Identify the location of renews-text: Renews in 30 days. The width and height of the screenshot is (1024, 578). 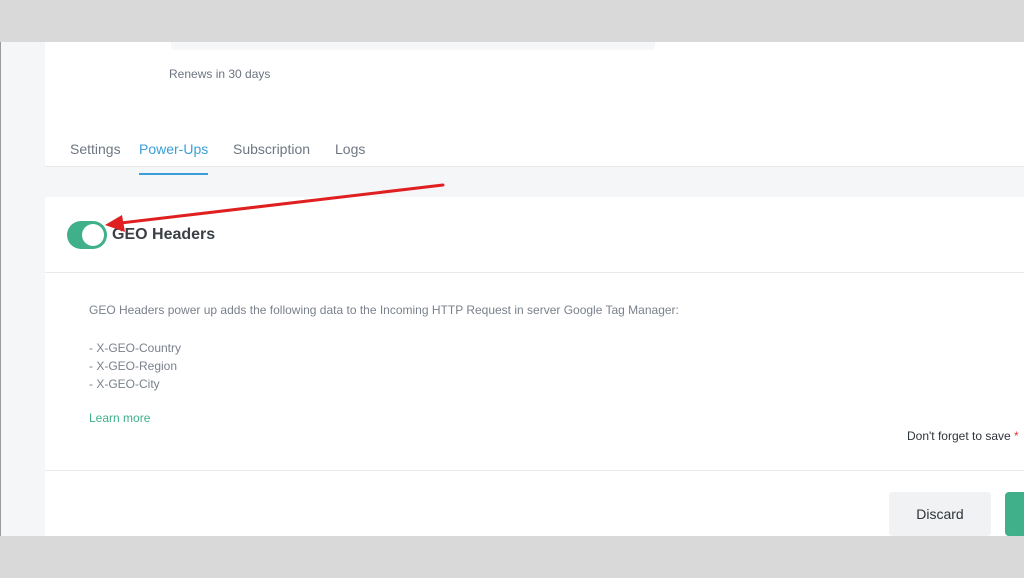
(220, 74).